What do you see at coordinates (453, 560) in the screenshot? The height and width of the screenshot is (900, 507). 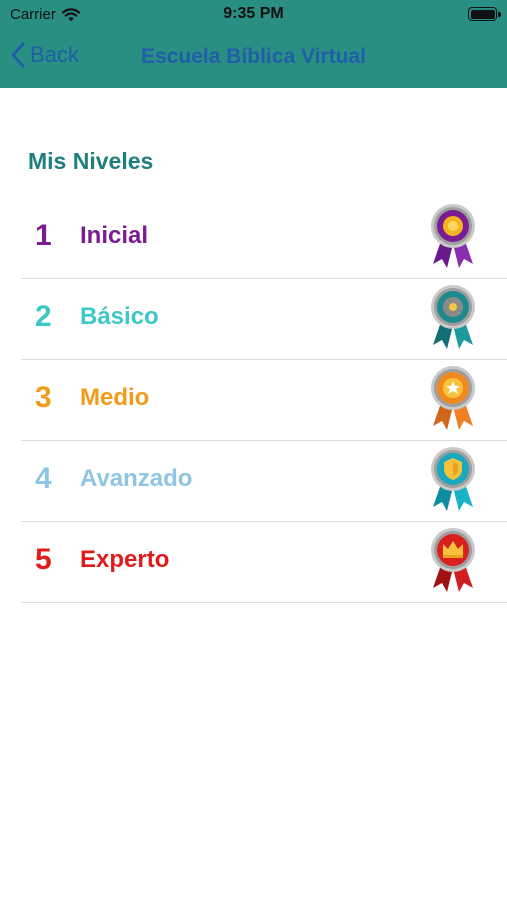 I see `red-crown-medal-icon` at bounding box center [453, 560].